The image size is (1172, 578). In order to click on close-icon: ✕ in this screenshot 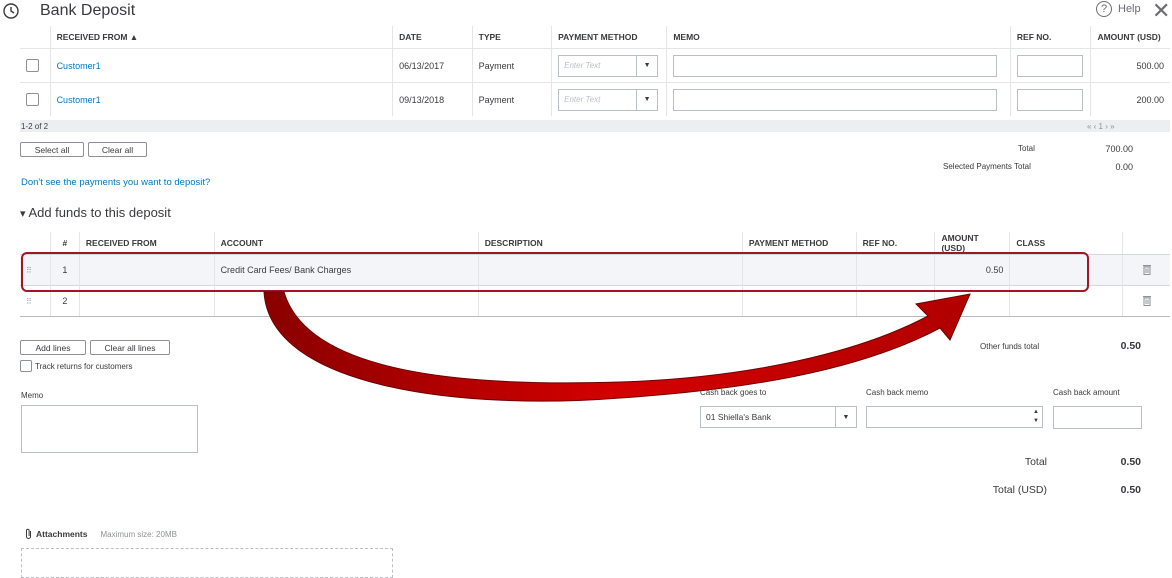, I will do `click(1161, 11)`.